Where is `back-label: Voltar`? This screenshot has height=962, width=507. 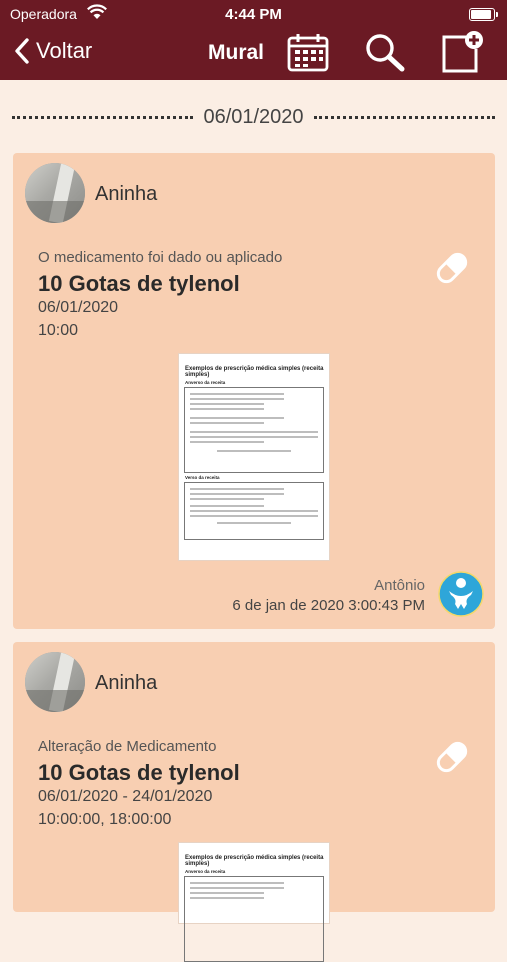 back-label: Voltar is located at coordinates (64, 50).